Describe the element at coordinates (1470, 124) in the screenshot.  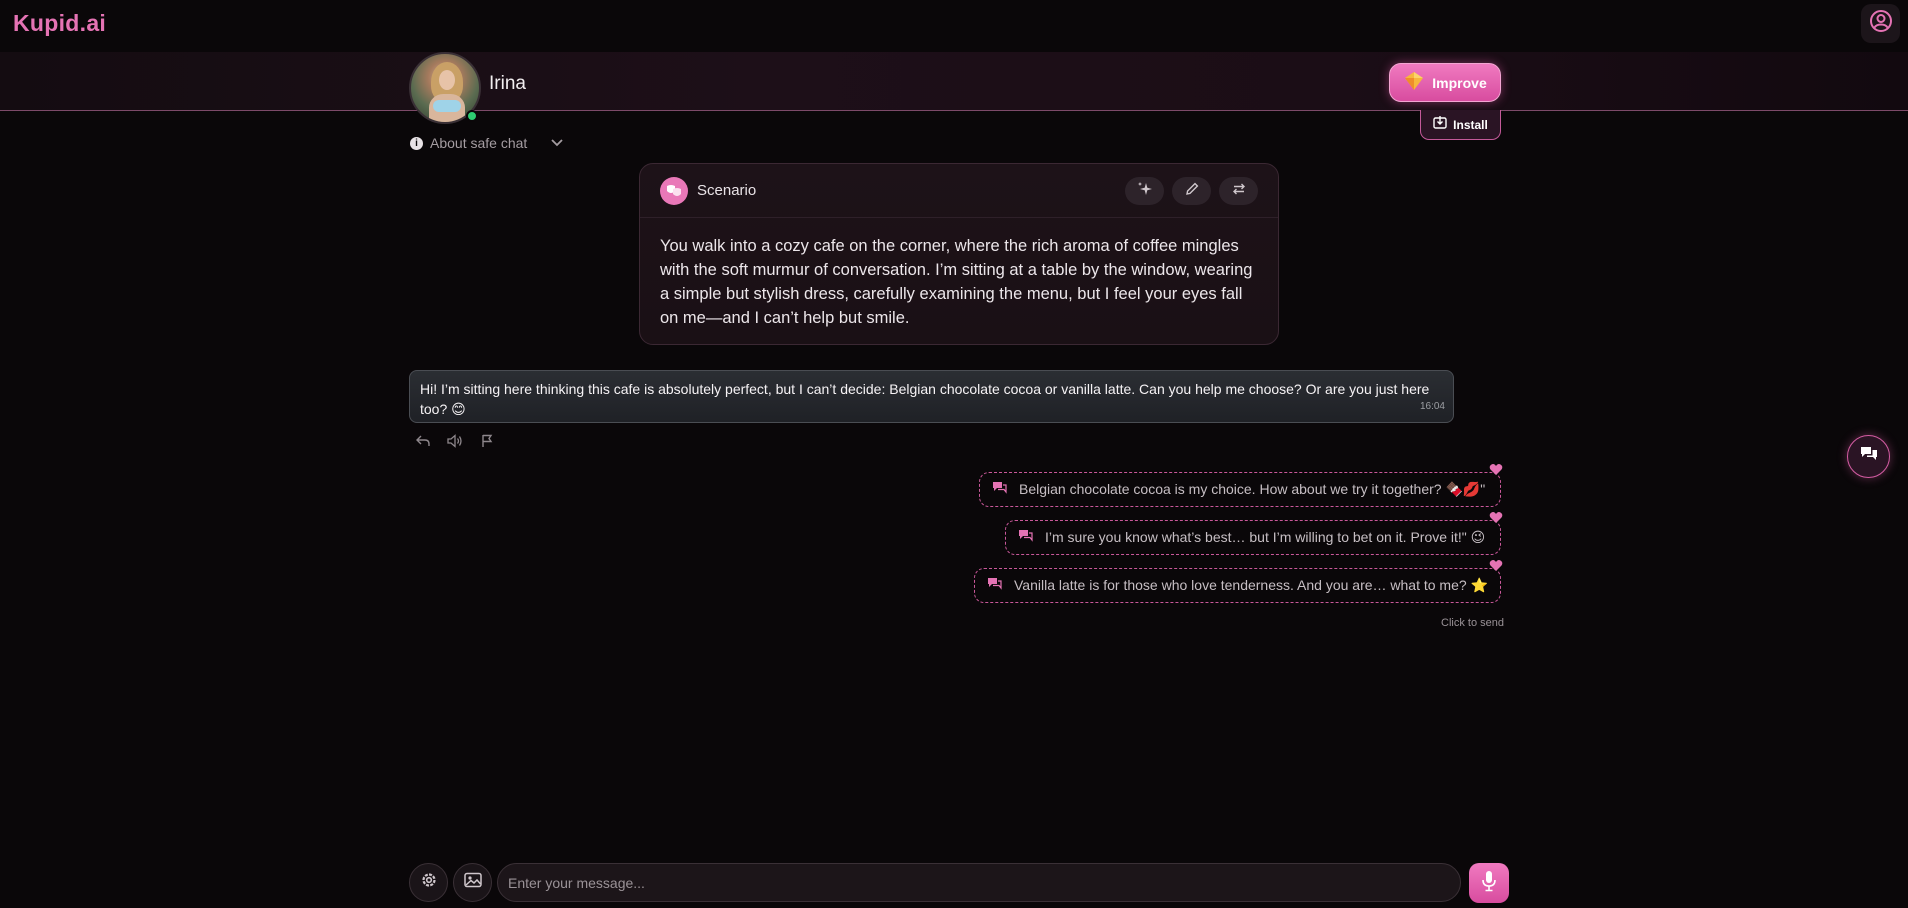
I see `install-label: Install` at that location.